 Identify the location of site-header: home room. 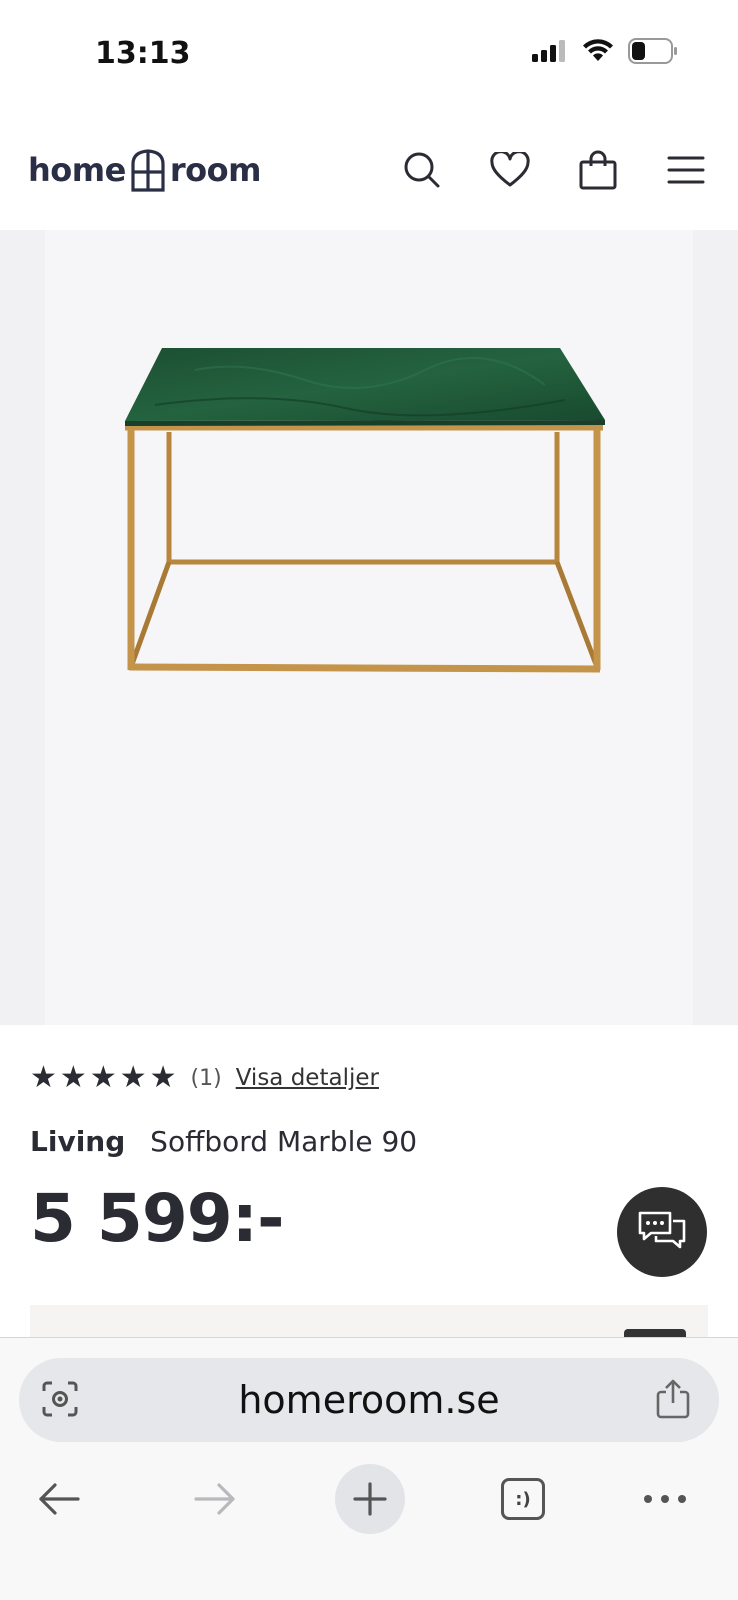
(369, 175).